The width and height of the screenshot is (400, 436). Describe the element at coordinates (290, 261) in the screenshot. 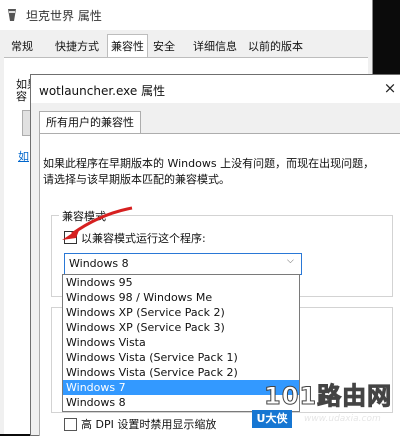

I see `chevron-down-icon: ⌵` at that location.